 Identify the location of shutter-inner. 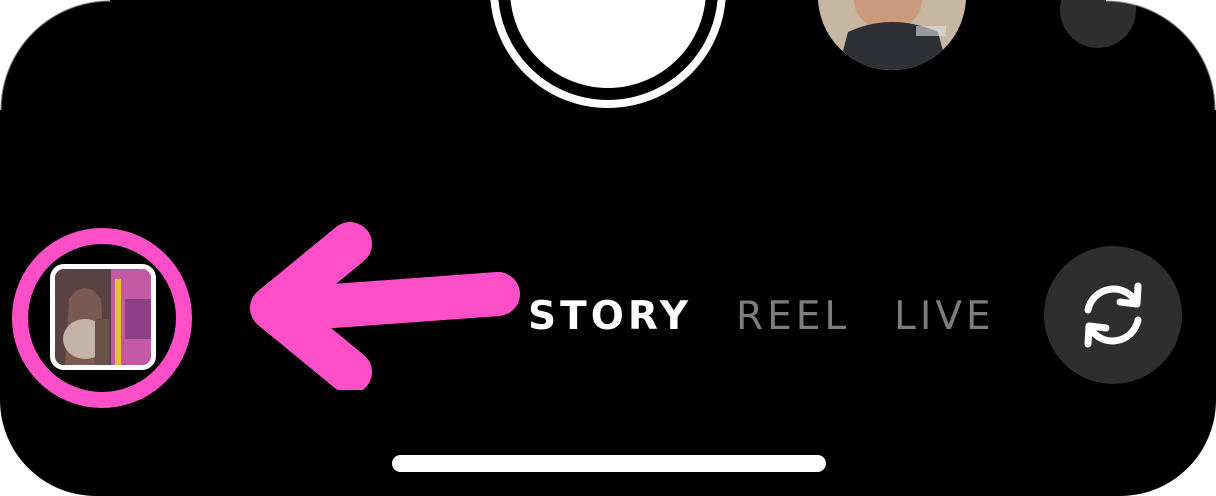
(608, 44).